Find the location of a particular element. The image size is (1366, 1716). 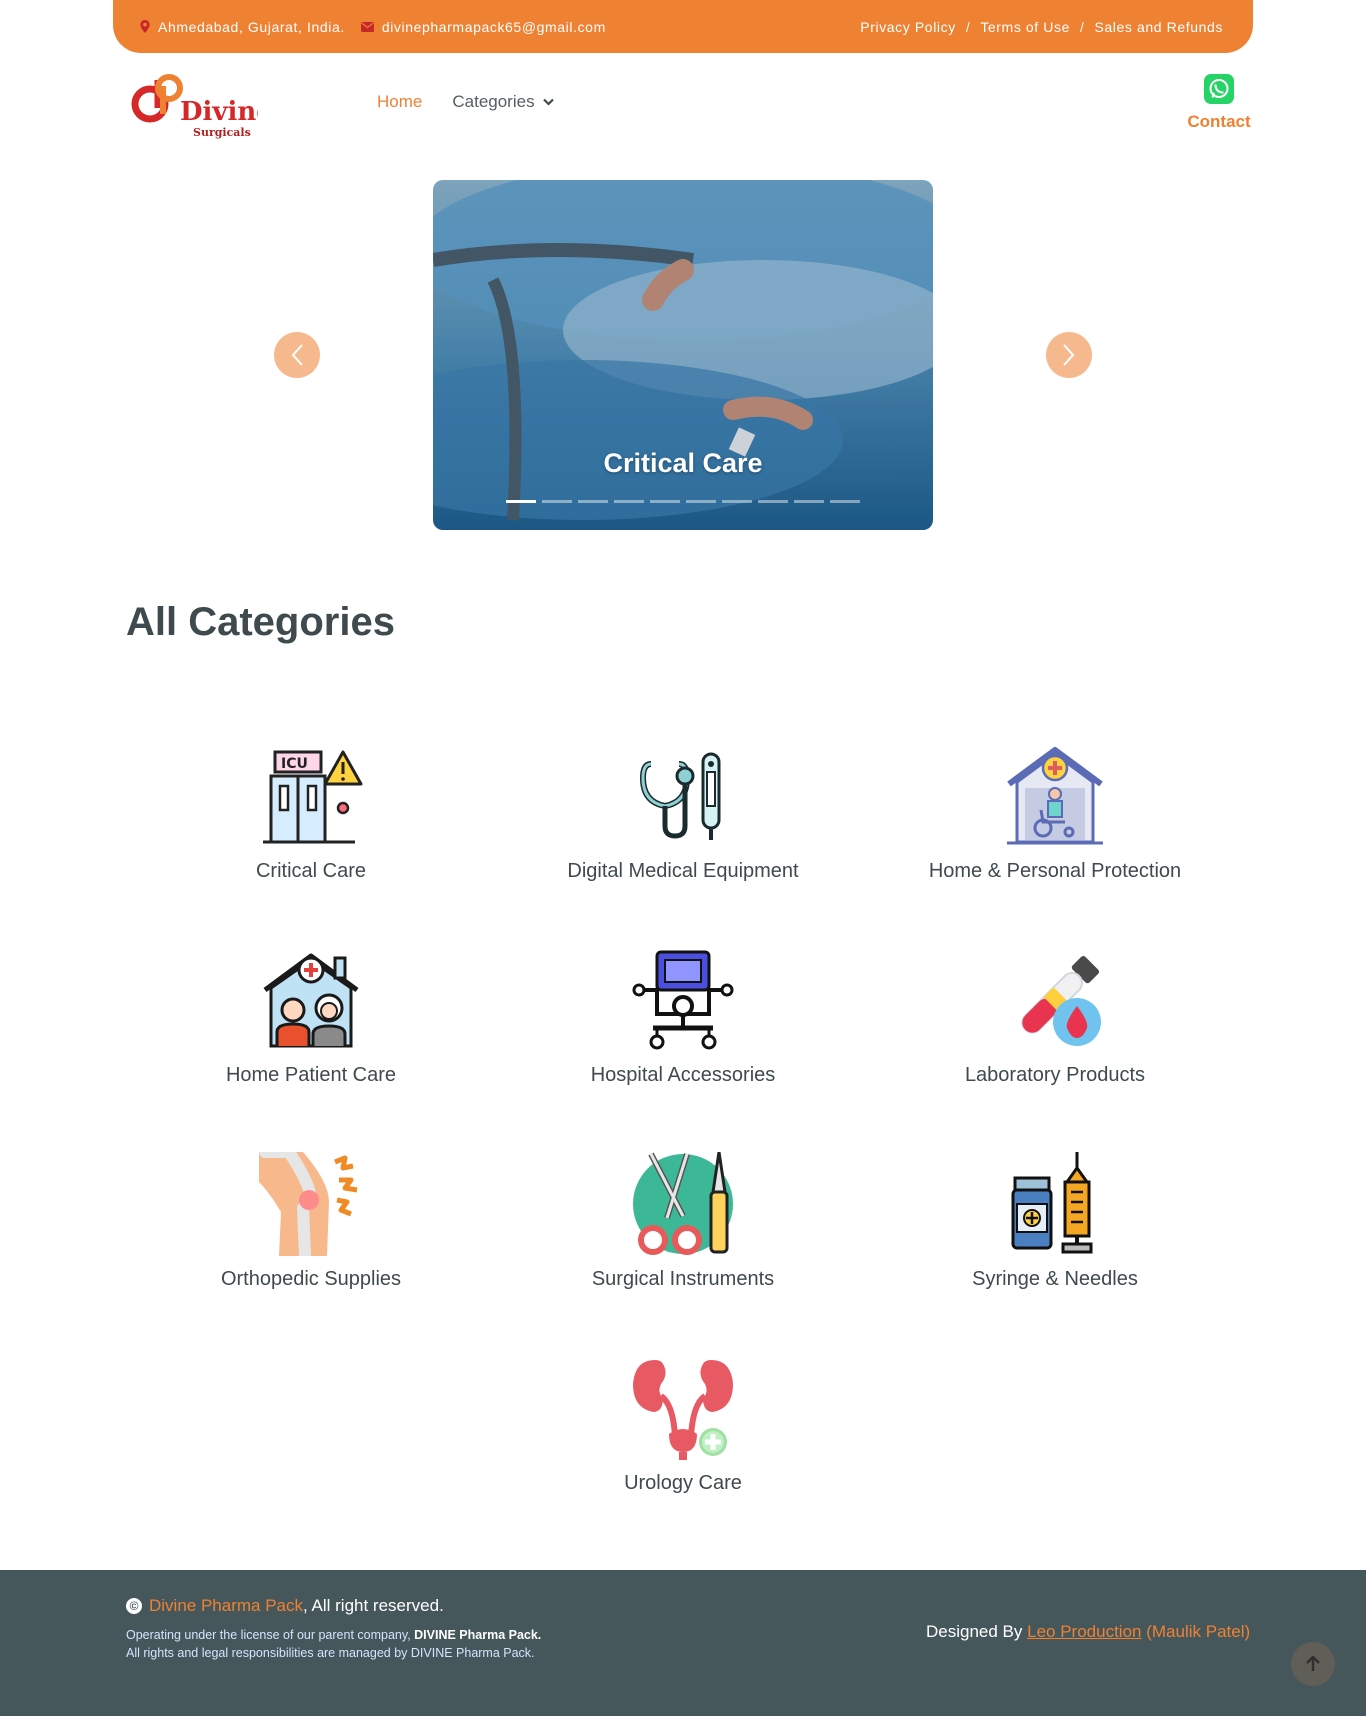

category-home-personal-protection: Home & Personal Protection is located at coordinates (1055, 813).